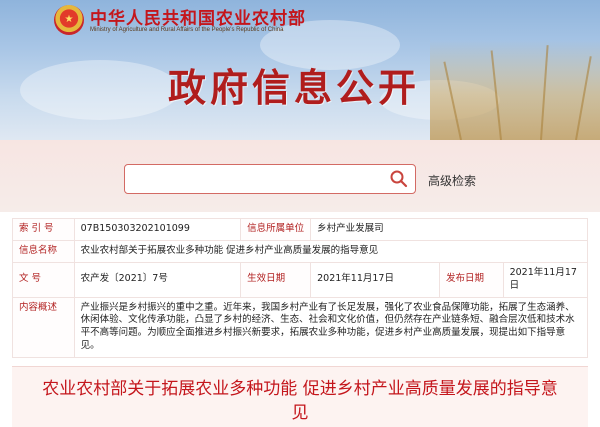 The height and width of the screenshot is (427, 600). I want to click on page-heading: 政府信息公开, so click(294, 88).